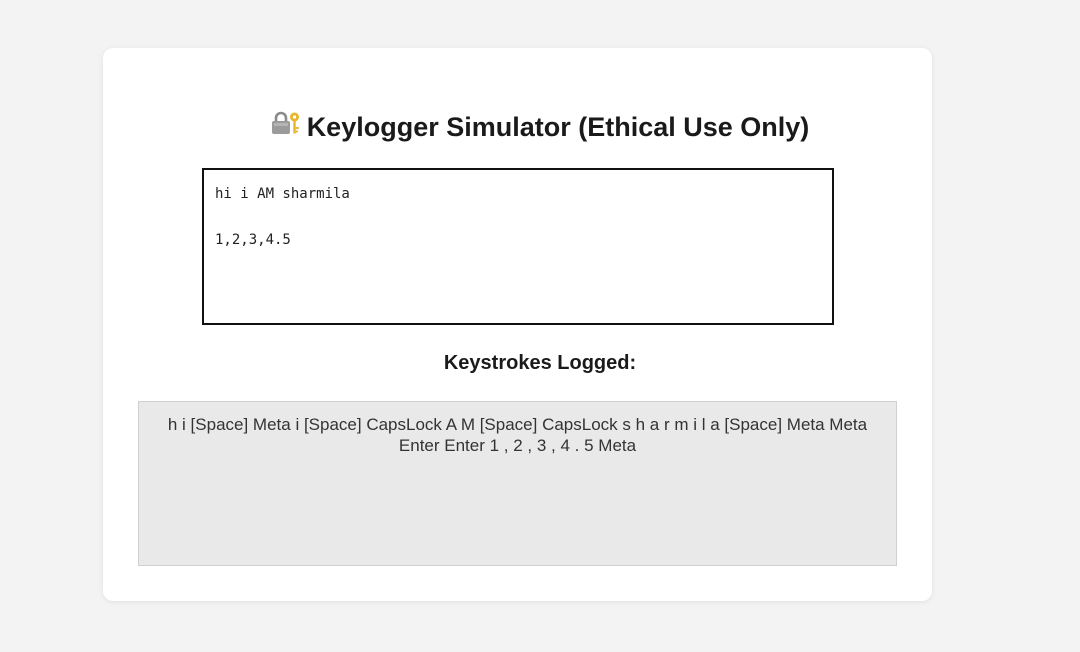 This screenshot has height=652, width=1080. What do you see at coordinates (558, 127) in the screenshot?
I see `page-title-text: Keylogger Simulator (Ethical Use Only)` at bounding box center [558, 127].